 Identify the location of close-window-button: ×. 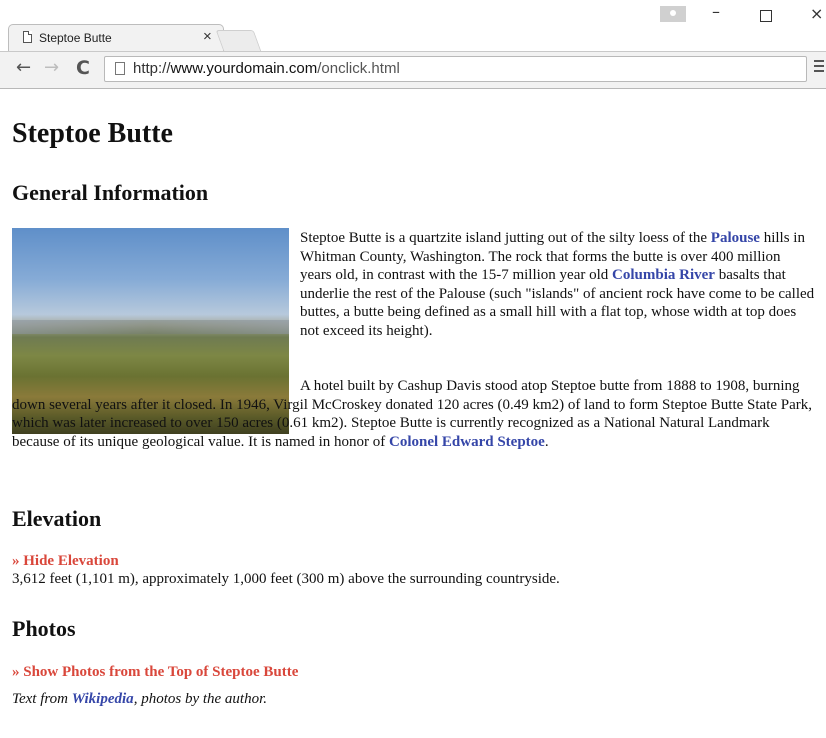
(816, 13).